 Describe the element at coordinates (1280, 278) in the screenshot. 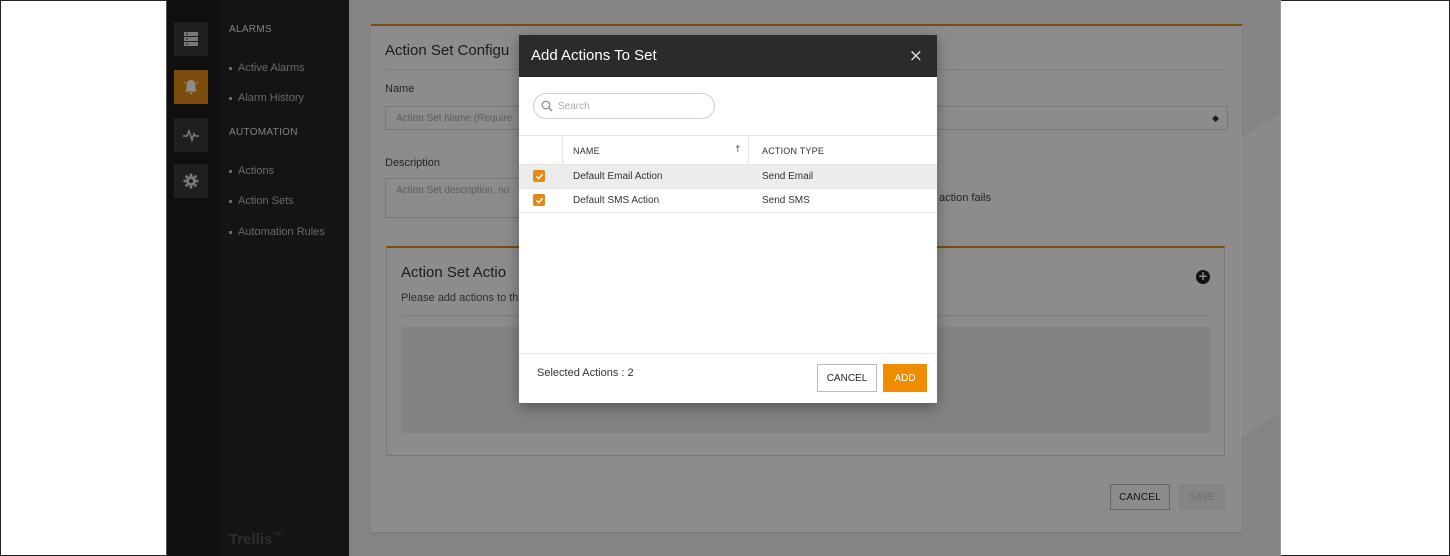

I see `app-right-edge` at that location.